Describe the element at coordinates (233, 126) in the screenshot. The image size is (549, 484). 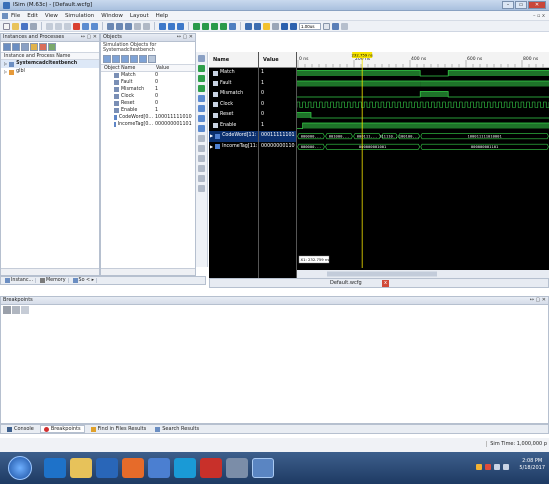
I see `signal-name-row: Enable` at that location.